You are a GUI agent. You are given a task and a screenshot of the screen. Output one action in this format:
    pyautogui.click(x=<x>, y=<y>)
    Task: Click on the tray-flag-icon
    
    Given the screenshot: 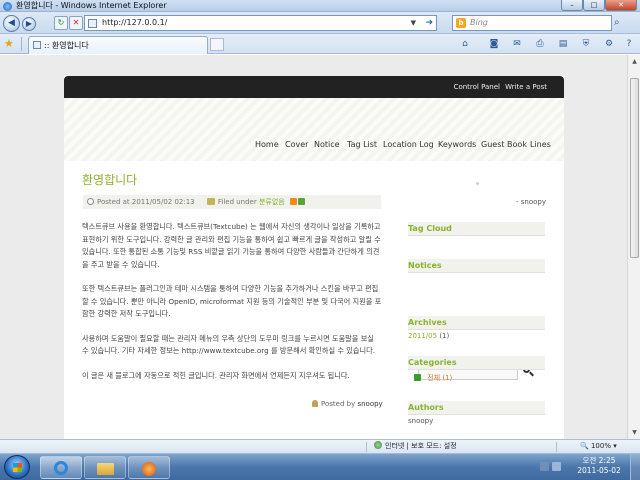 What is the action you would take?
    pyautogui.click(x=544, y=466)
    